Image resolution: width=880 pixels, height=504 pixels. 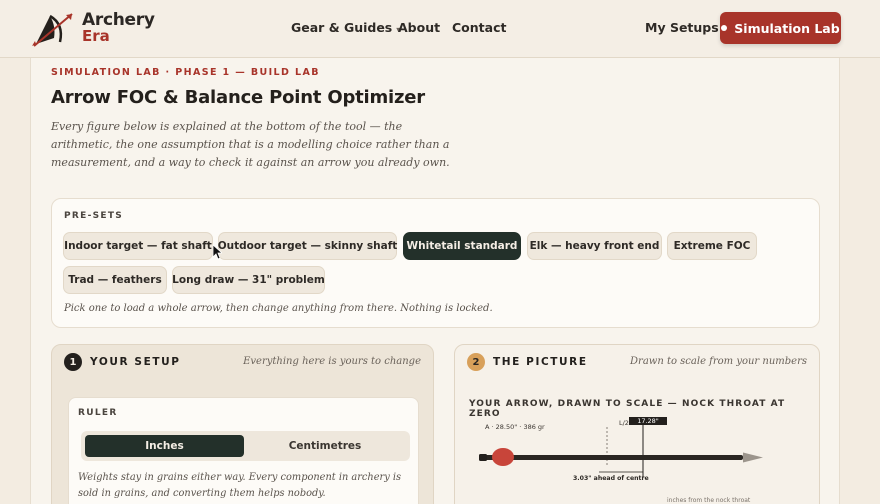 What do you see at coordinates (540, 362) in the screenshot?
I see `the-picture-title: THE PICTURE` at bounding box center [540, 362].